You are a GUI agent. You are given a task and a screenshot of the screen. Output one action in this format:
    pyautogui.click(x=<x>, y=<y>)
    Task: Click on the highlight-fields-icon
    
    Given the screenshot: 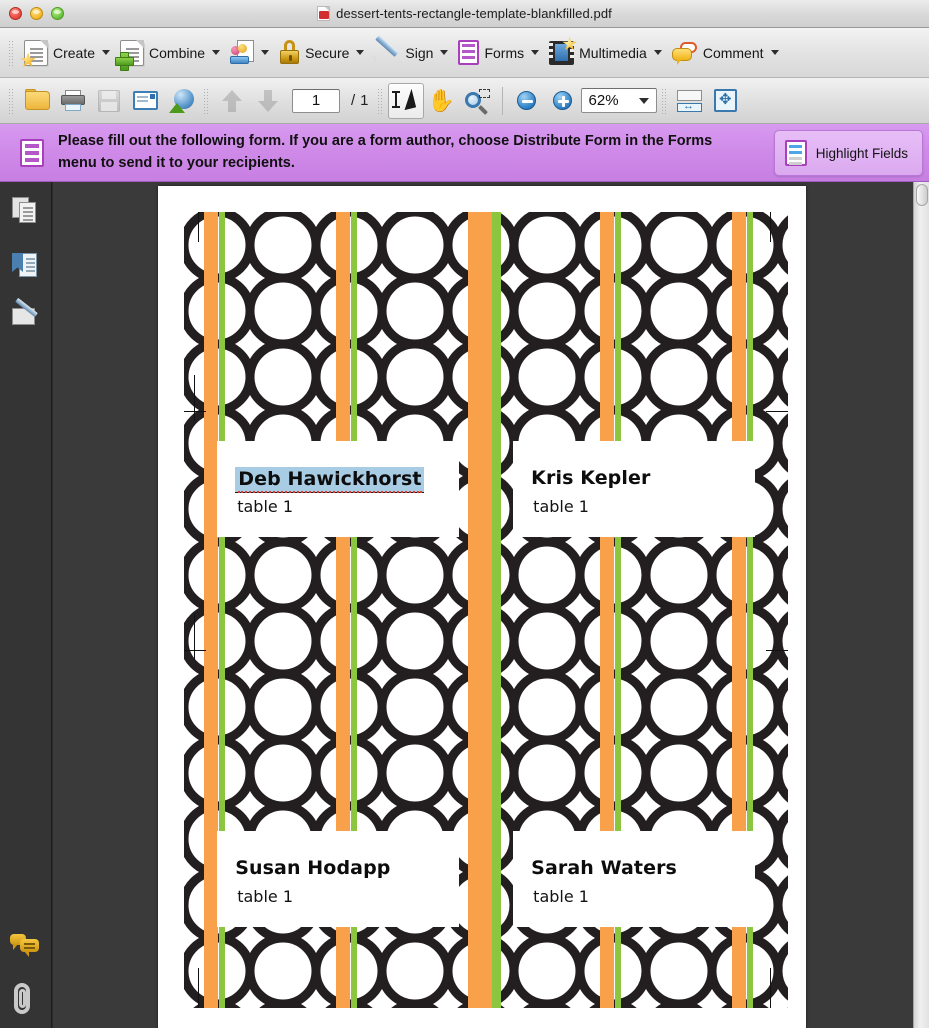 What is the action you would take?
    pyautogui.click(x=795, y=153)
    